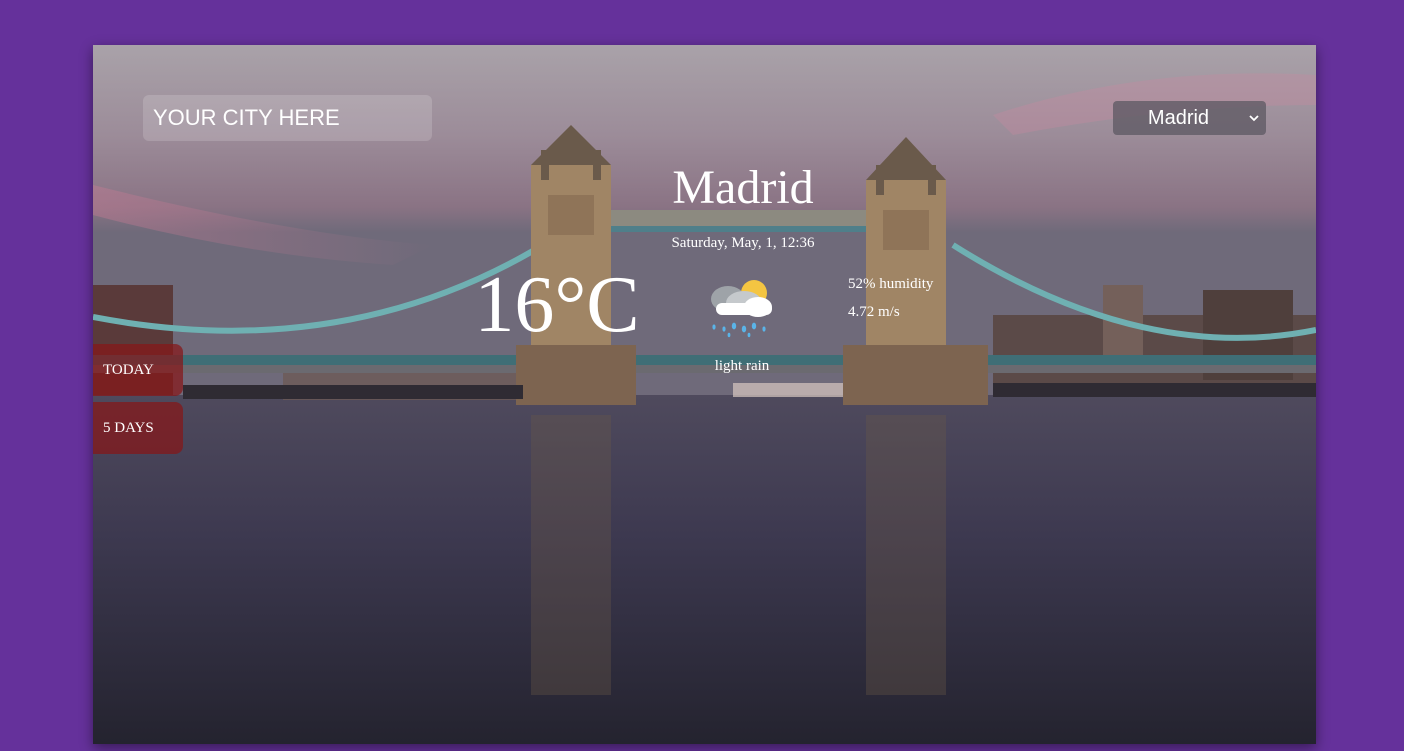 The image size is (1404, 751). Describe the element at coordinates (743, 187) in the screenshot. I see `city-name: Madrid` at that location.